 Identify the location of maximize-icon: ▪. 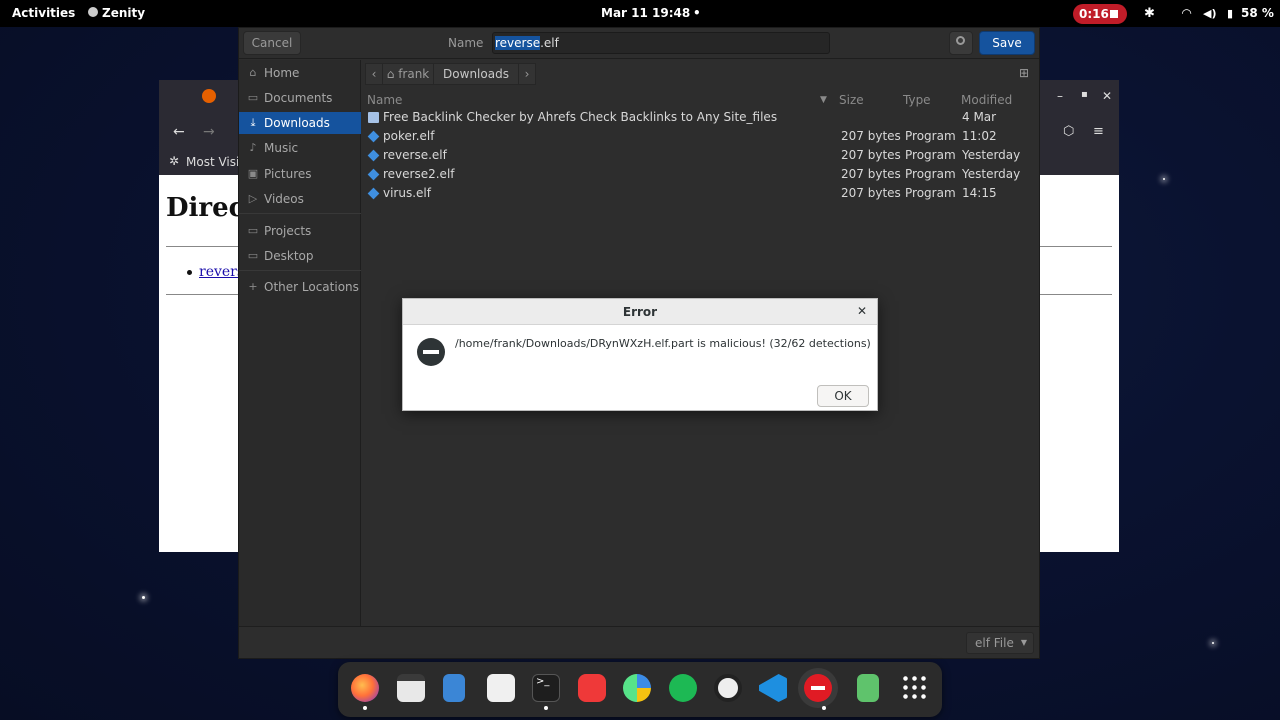
(1084, 94).